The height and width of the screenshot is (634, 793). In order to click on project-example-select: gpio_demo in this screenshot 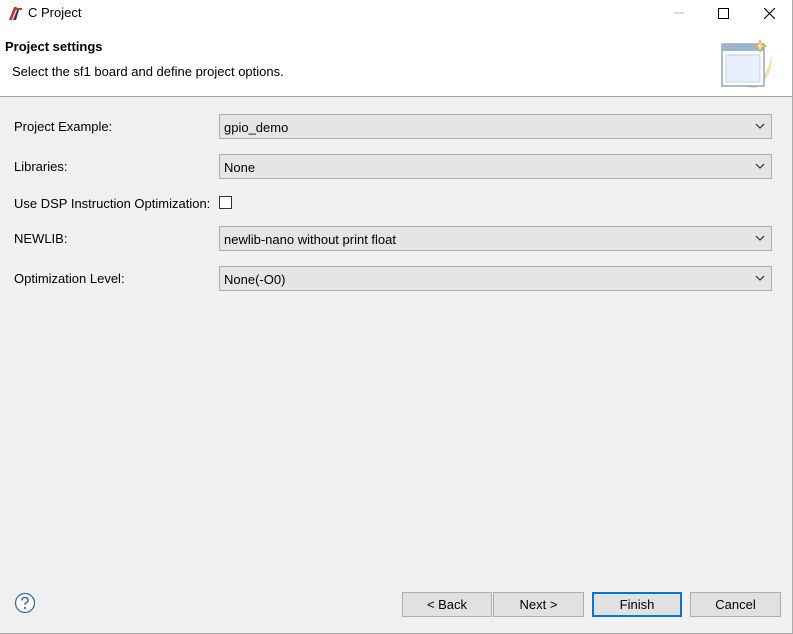, I will do `click(495, 126)`.